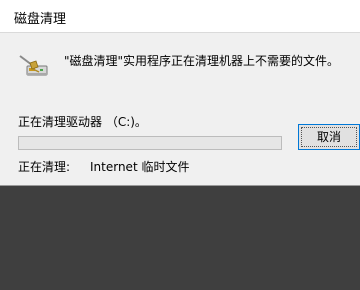 The width and height of the screenshot is (360, 290). I want to click on cleaning-drive-status: 正在清理驱动器 （C:)。, so click(82, 122).